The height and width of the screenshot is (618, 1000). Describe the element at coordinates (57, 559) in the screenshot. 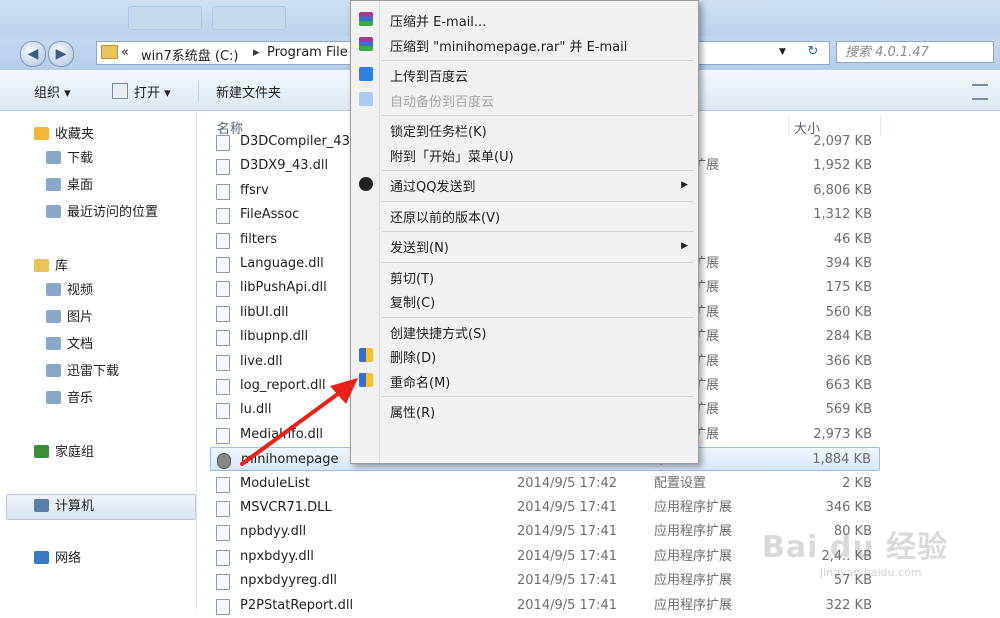

I see `nav-group-4: 网络` at that location.